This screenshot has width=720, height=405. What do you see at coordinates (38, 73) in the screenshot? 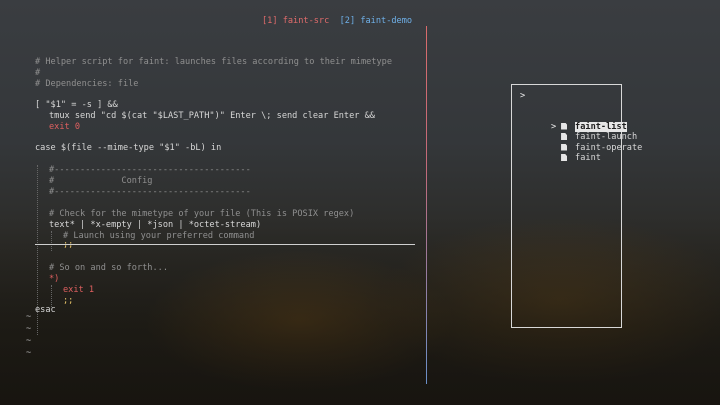
I see `code-line: #` at bounding box center [38, 73].